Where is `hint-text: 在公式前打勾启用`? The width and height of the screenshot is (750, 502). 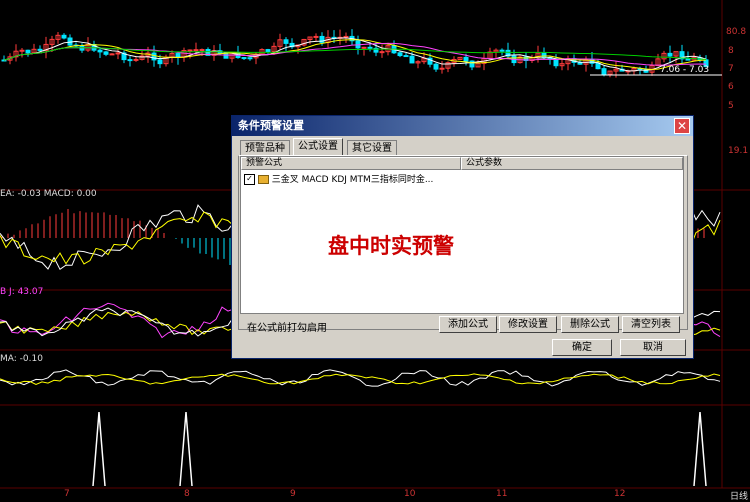 hint-text: 在公式前打勾启用 is located at coordinates (287, 328).